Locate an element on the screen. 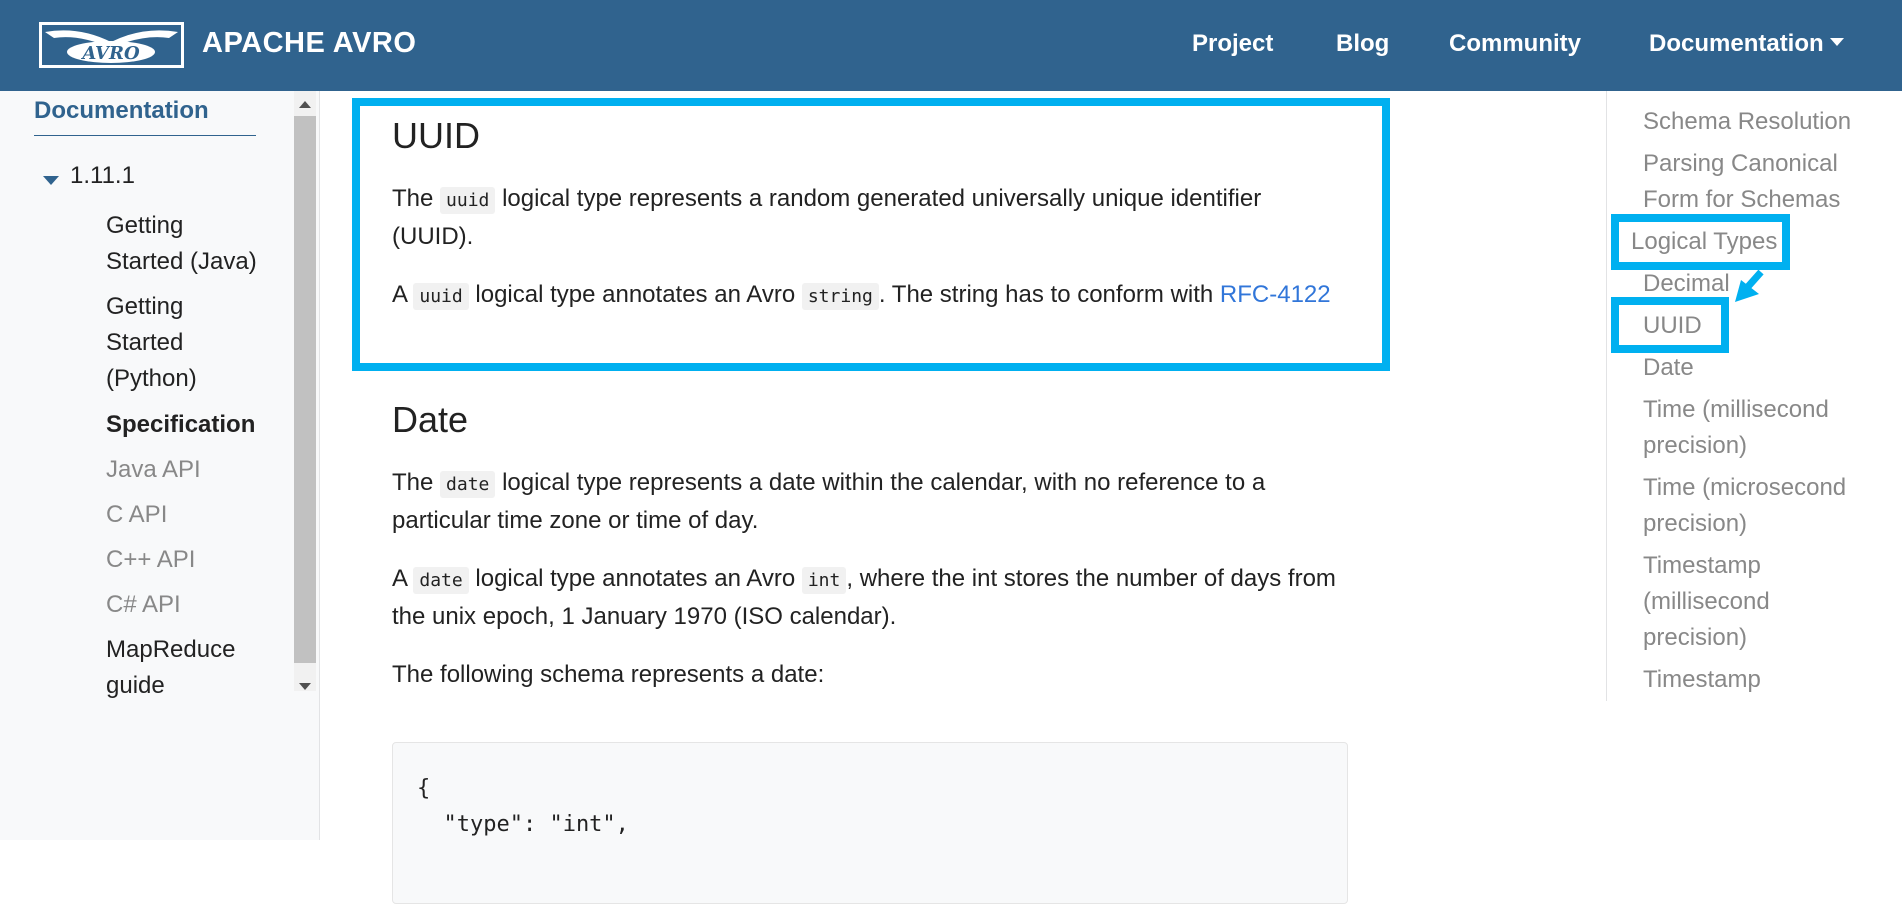 This screenshot has height=904, width=1902. brand-title: APACHE AVRO is located at coordinates (309, 45).